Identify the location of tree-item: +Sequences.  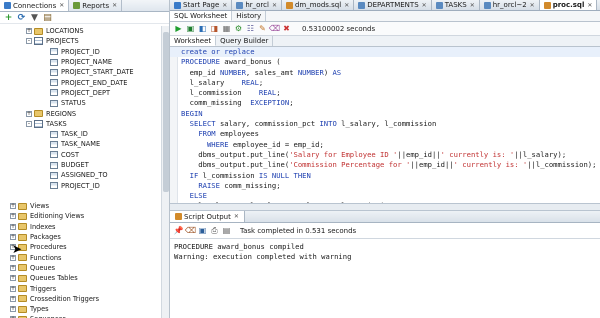
(81, 316).